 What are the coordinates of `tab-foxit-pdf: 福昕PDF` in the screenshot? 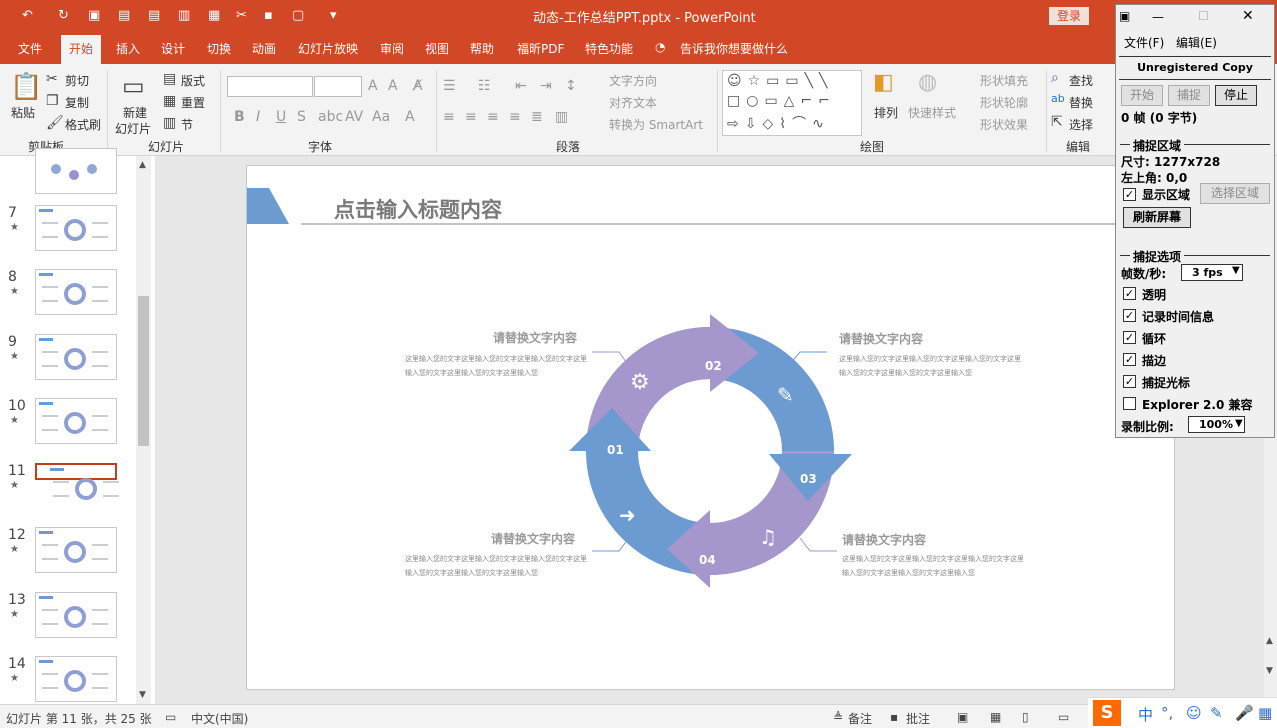 It's located at (540, 48).